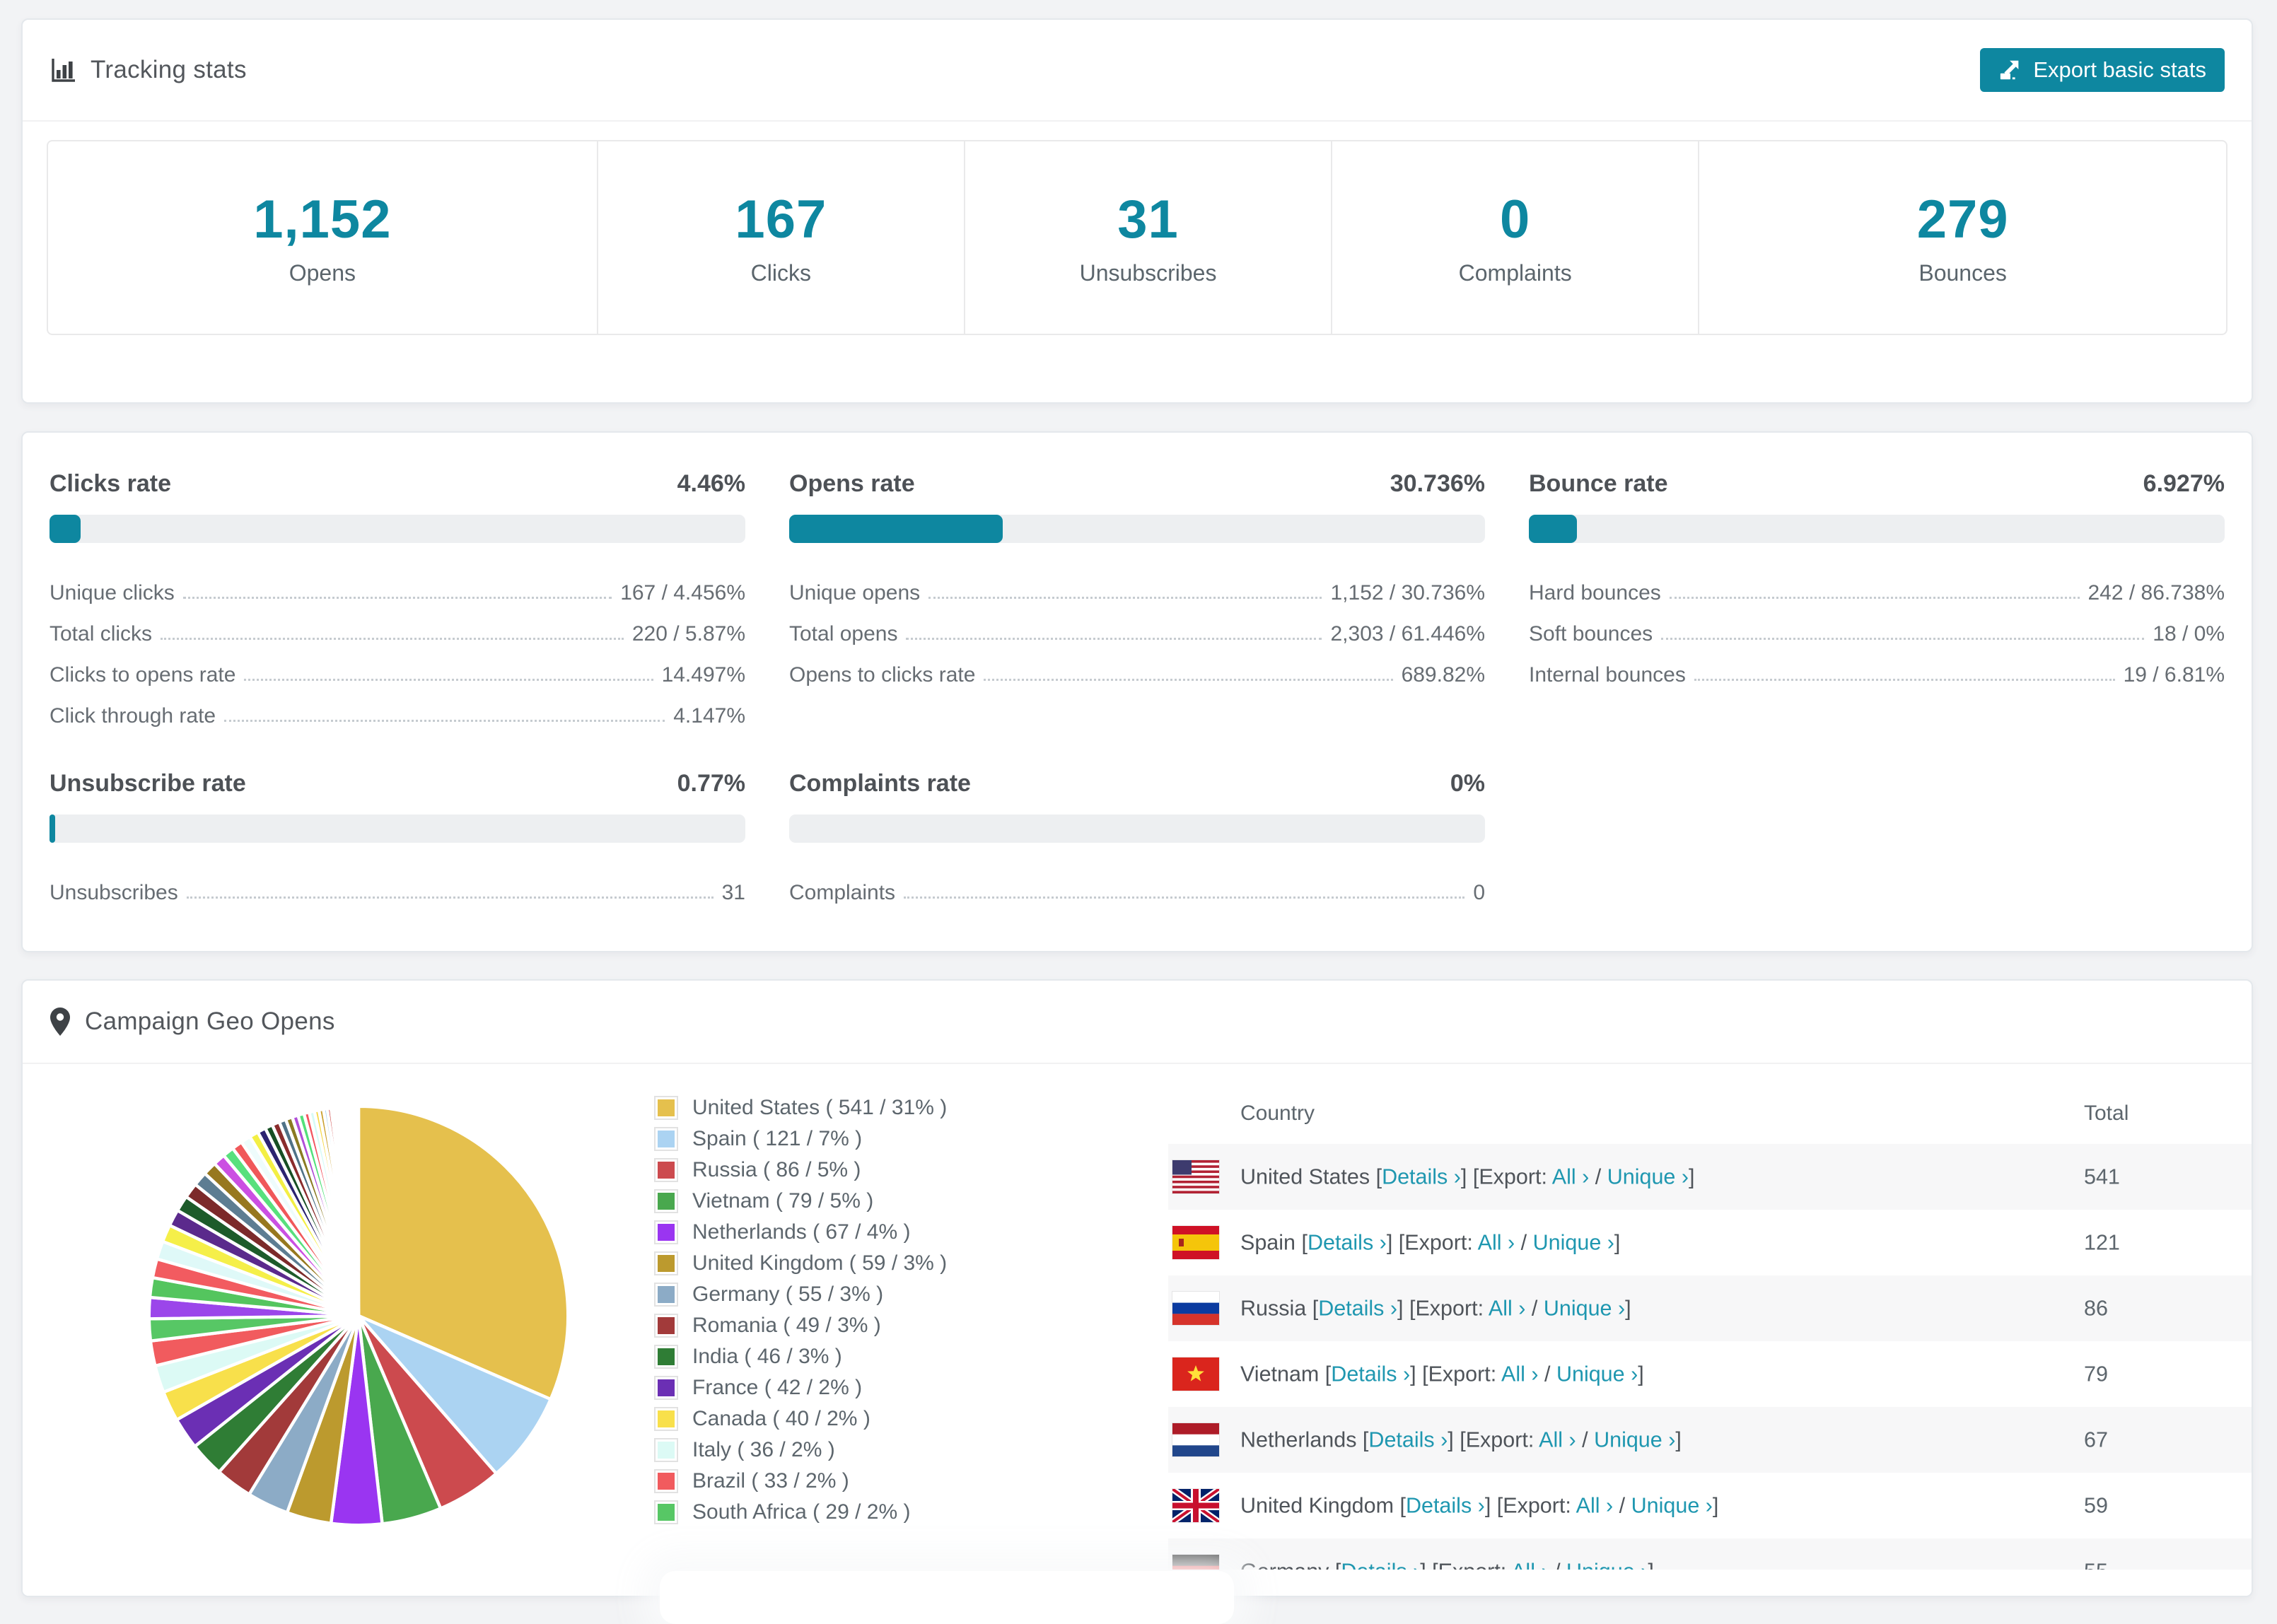 This screenshot has width=2277, height=1624. Describe the element at coordinates (2102, 70) in the screenshot. I see `export-basic-stats-button: Export basic stats` at that location.